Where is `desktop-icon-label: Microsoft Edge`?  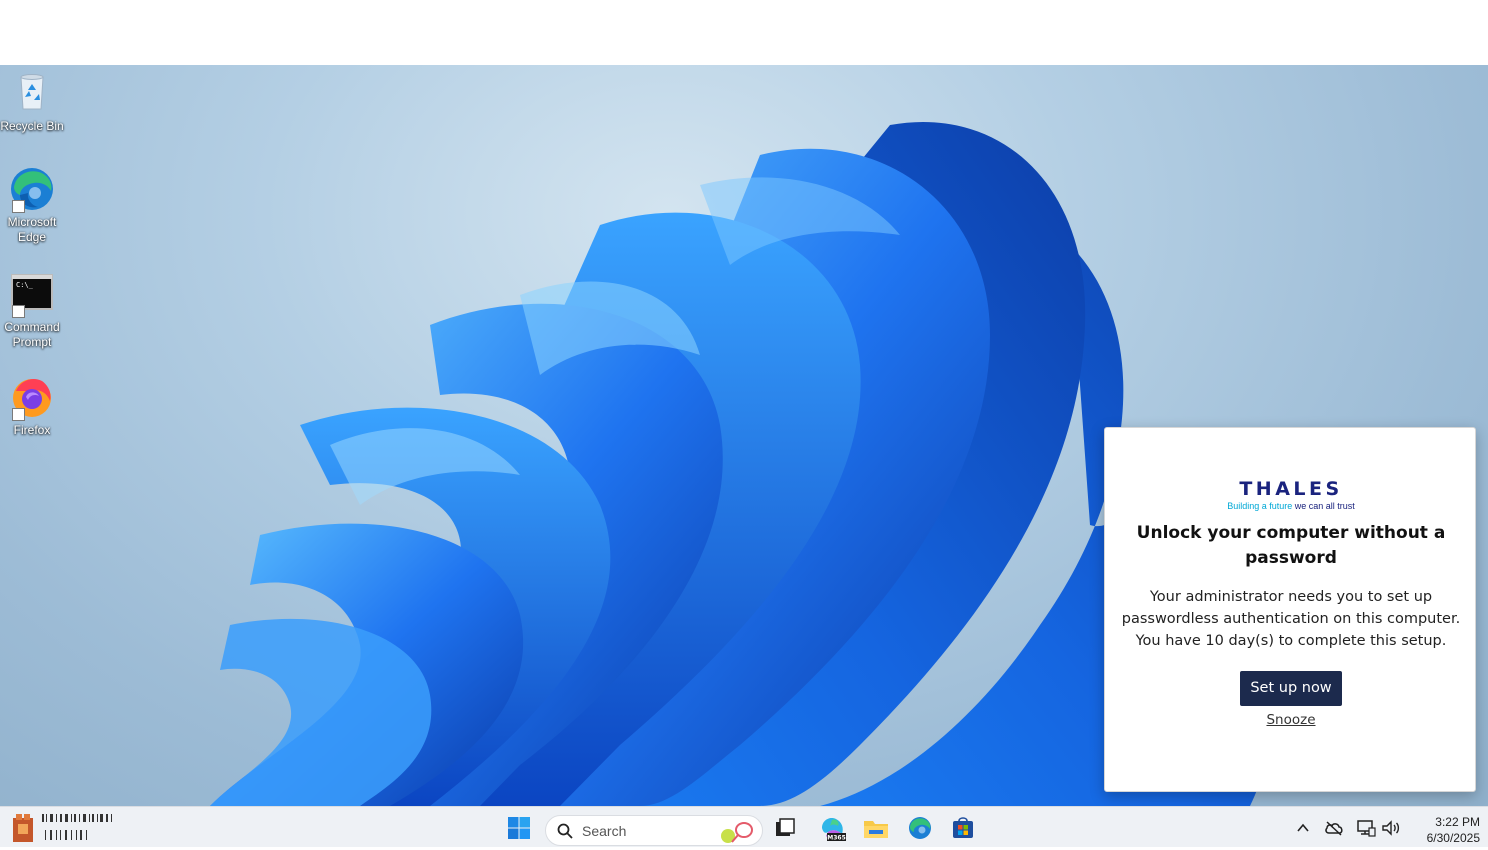 desktop-icon-label: Microsoft Edge is located at coordinates (32, 229).